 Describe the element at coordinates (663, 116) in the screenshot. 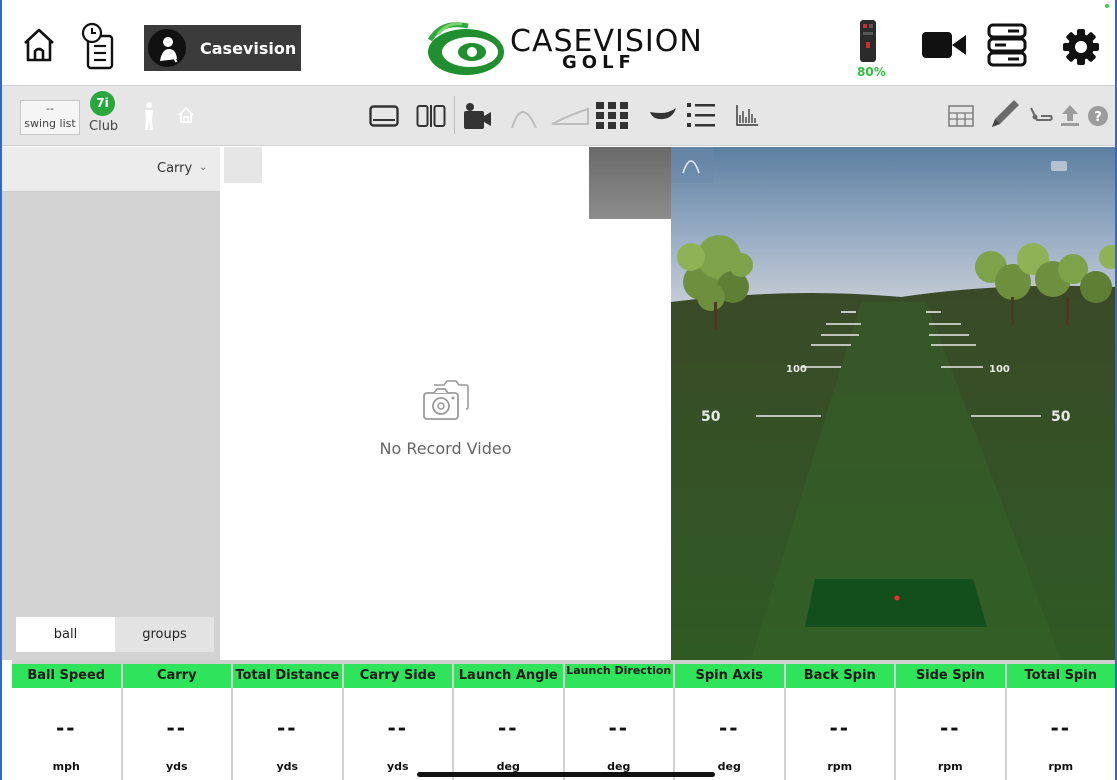

I see `club-head-icon` at that location.